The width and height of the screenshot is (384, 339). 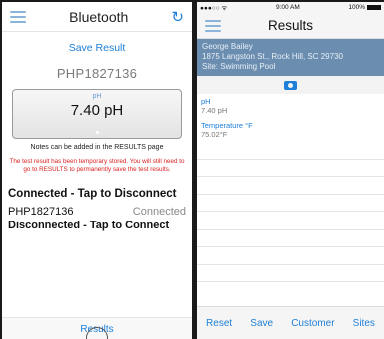 What do you see at coordinates (18, 16) in the screenshot?
I see `menu-icon` at bounding box center [18, 16].